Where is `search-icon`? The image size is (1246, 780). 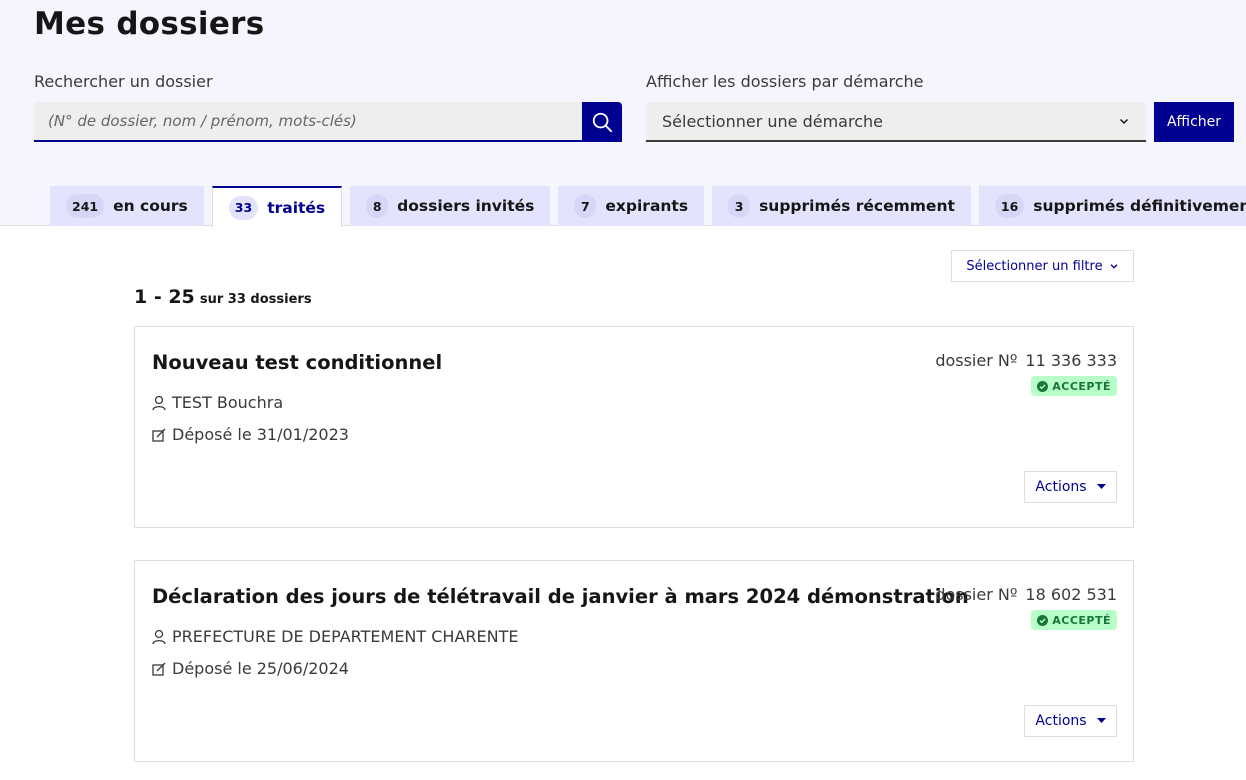
search-icon is located at coordinates (602, 122).